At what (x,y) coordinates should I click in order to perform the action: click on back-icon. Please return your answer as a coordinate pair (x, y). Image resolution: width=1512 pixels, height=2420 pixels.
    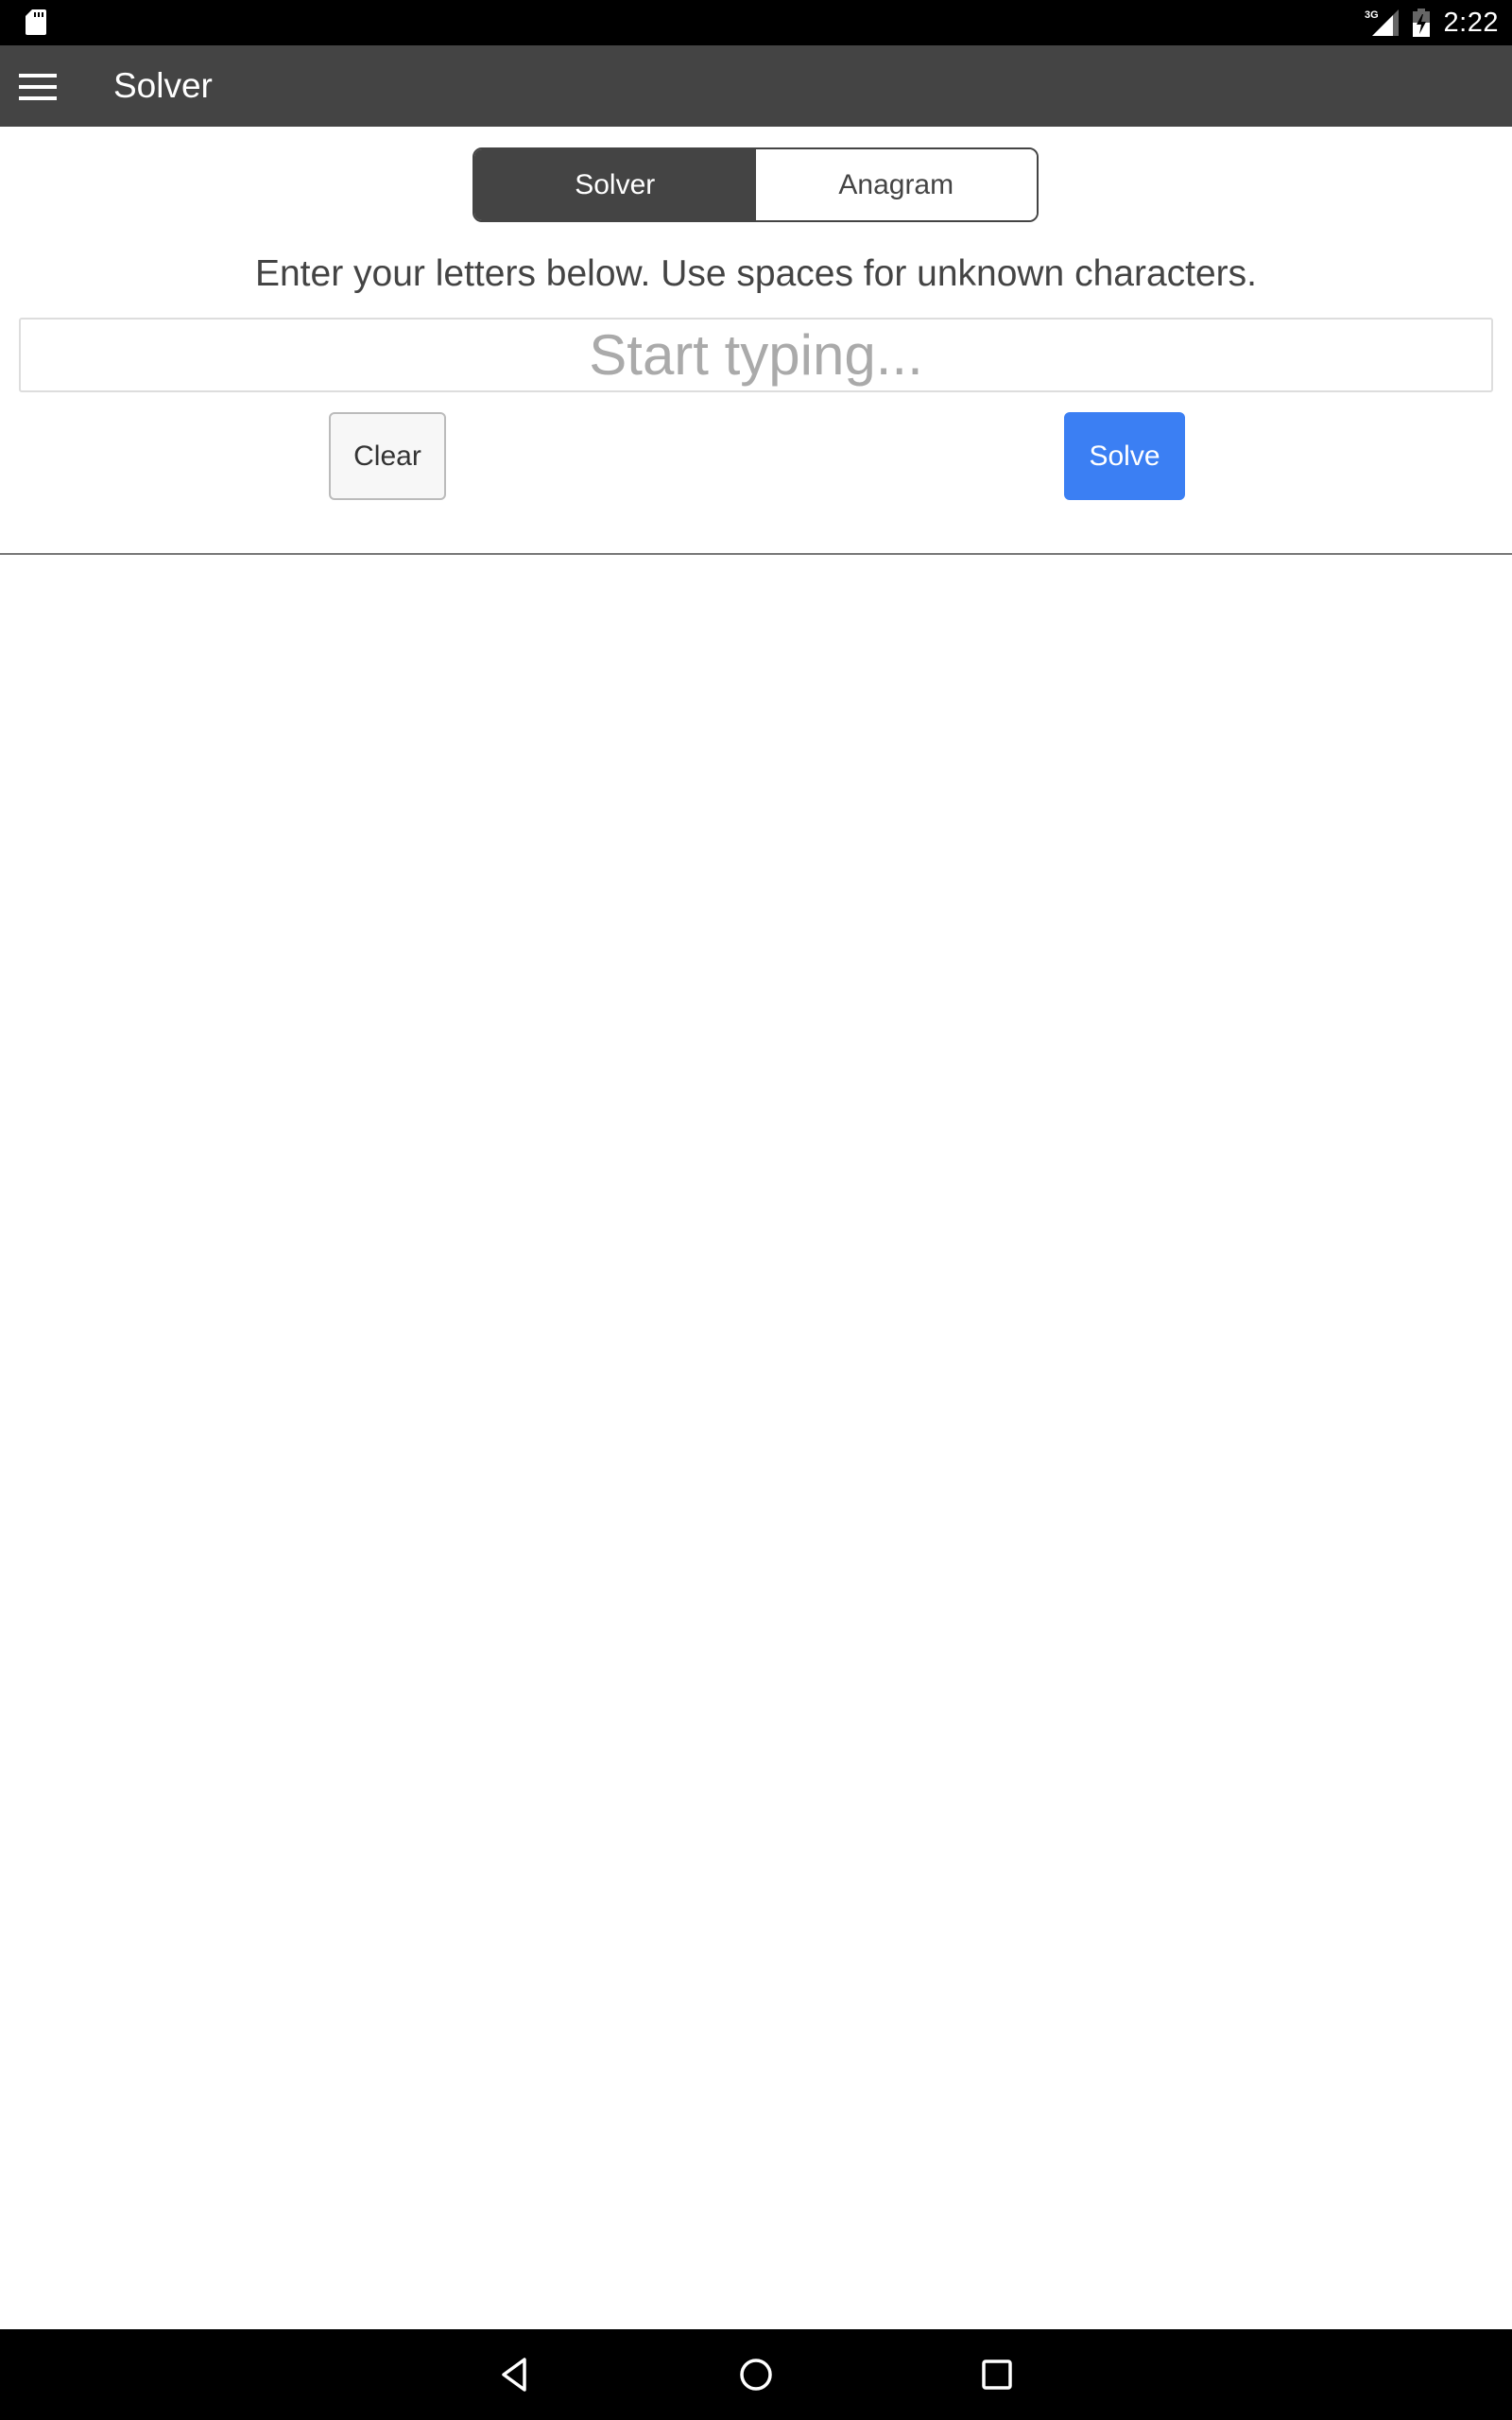
    Looking at the image, I should click on (515, 2374).